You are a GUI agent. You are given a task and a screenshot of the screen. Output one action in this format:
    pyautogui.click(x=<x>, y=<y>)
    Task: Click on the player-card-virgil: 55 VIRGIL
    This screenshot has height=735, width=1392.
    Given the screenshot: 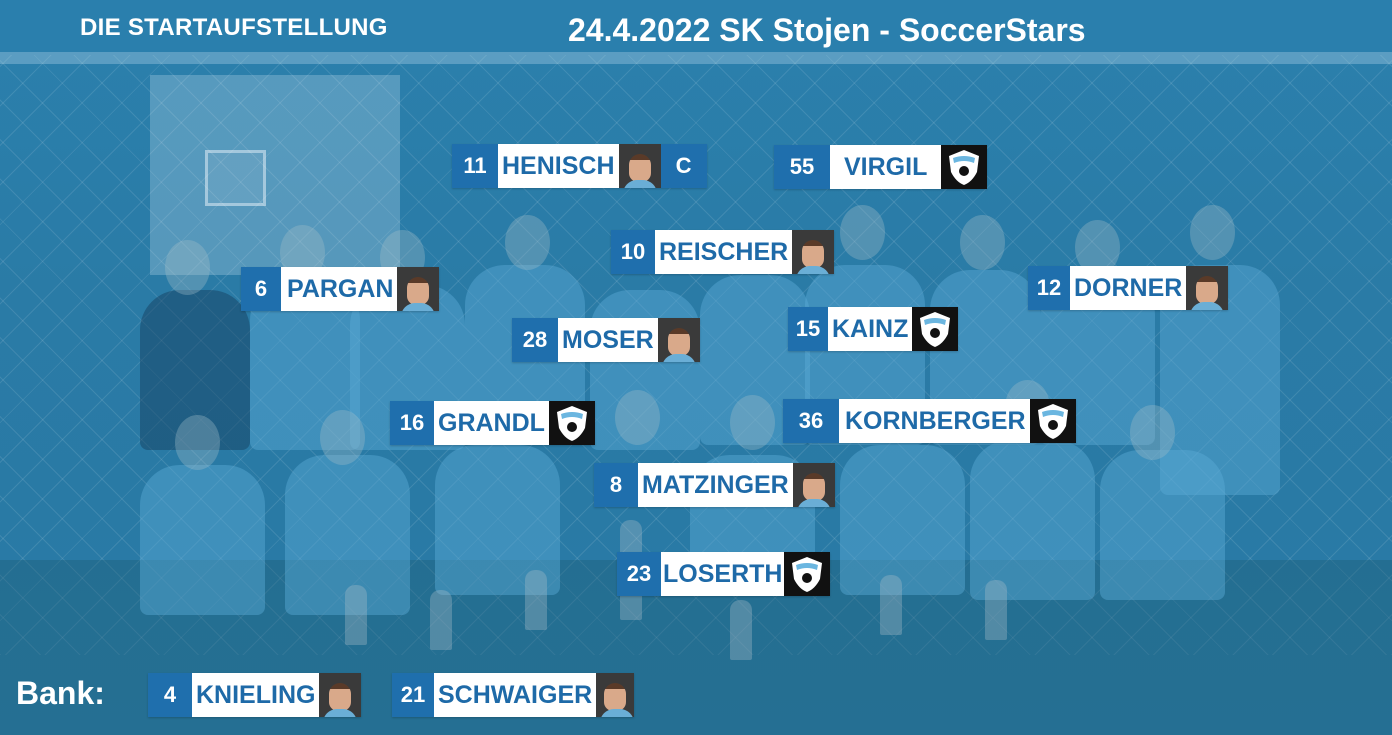 What is the action you would take?
    pyautogui.click(x=881, y=167)
    